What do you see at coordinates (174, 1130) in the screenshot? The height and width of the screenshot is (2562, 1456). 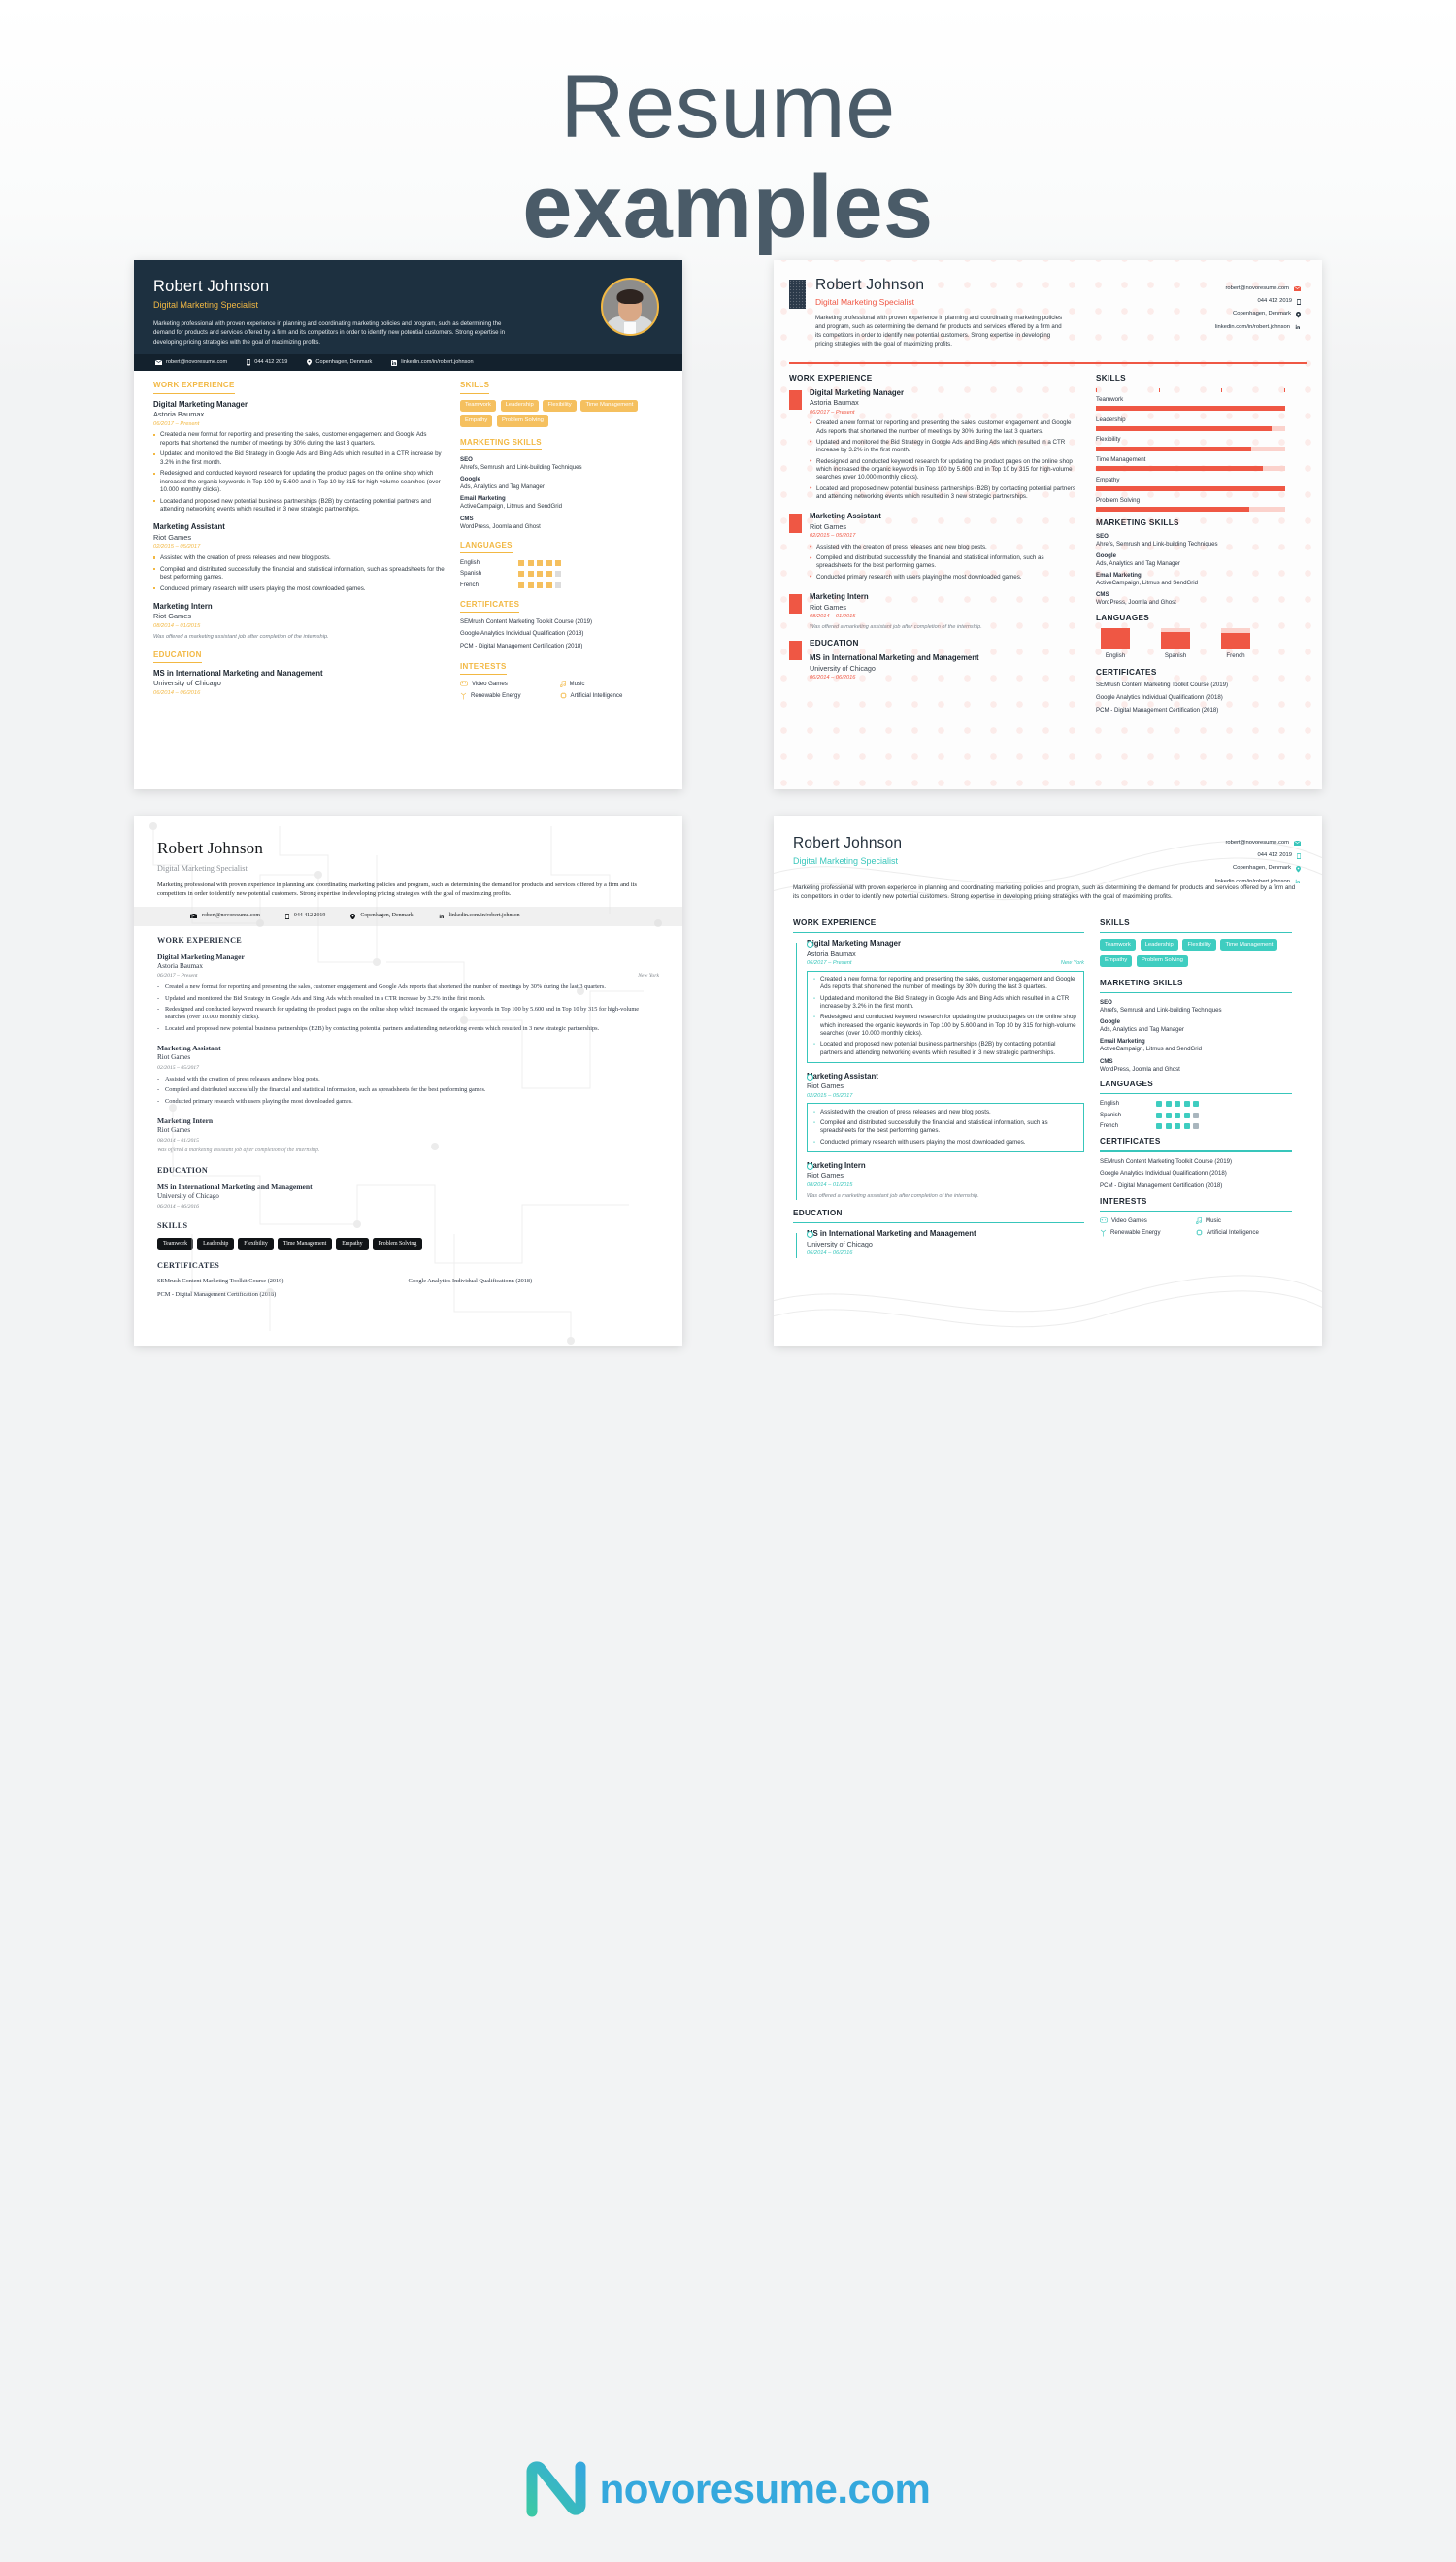 I see `job-company: Riot Games` at bounding box center [174, 1130].